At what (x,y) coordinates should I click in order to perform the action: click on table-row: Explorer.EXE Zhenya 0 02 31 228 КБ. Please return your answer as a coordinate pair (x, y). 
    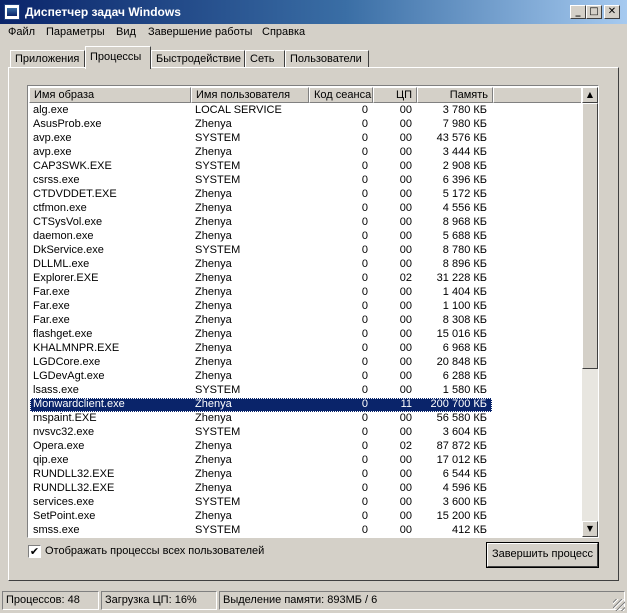
    Looking at the image, I should click on (305, 279).